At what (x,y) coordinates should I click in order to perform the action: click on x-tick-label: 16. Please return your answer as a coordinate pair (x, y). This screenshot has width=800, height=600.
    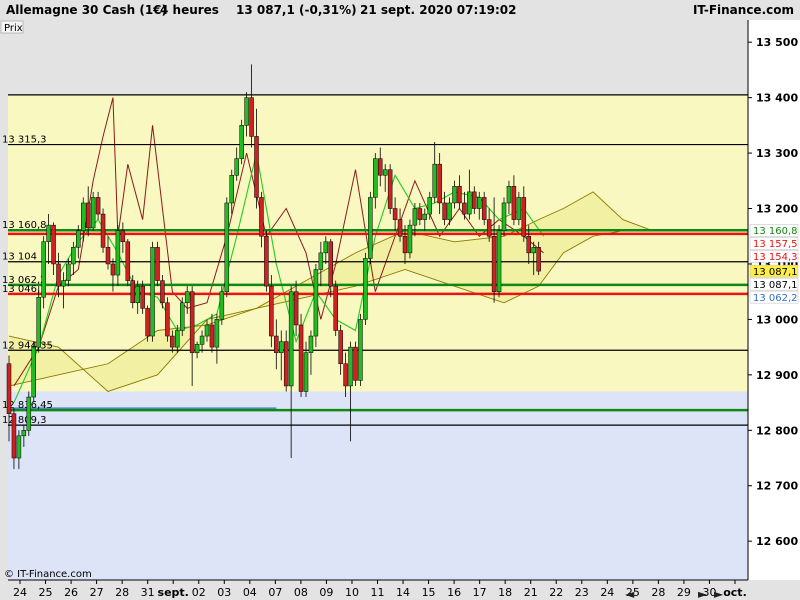
    Looking at the image, I should click on (454, 592).